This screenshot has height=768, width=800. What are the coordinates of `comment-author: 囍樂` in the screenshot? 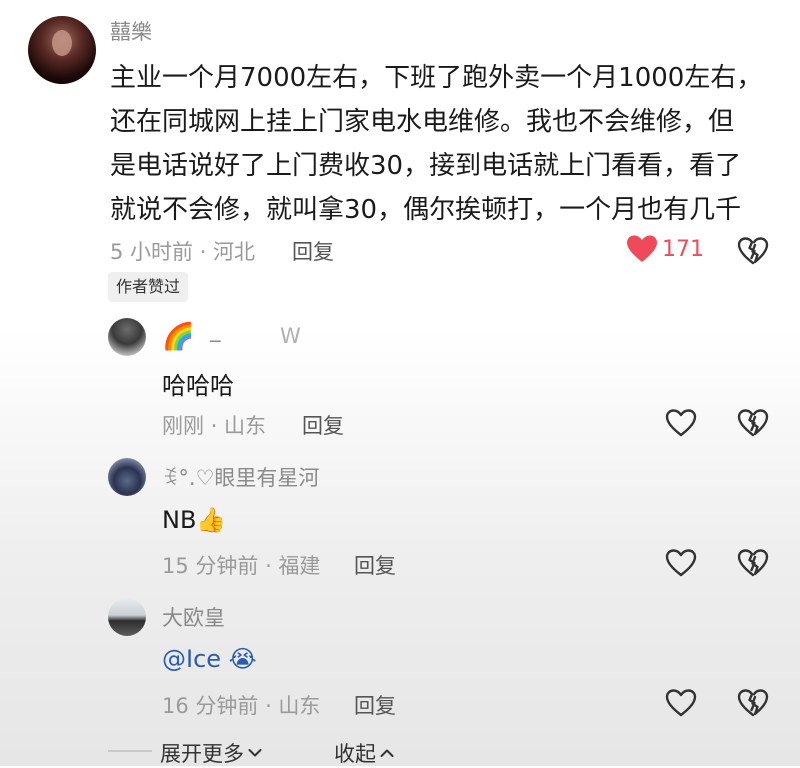 It's located at (131, 31).